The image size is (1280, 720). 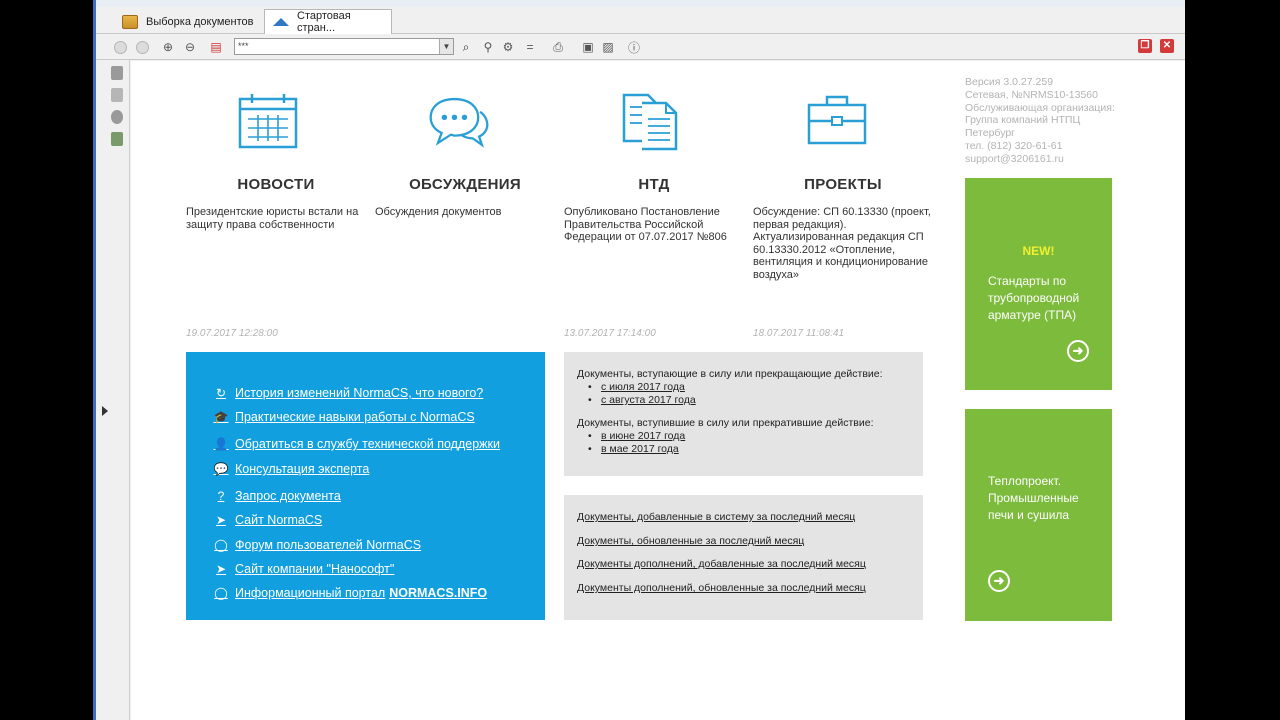 What do you see at coordinates (344, 46) in the screenshot?
I see `search-combo: *** ▼` at bounding box center [344, 46].